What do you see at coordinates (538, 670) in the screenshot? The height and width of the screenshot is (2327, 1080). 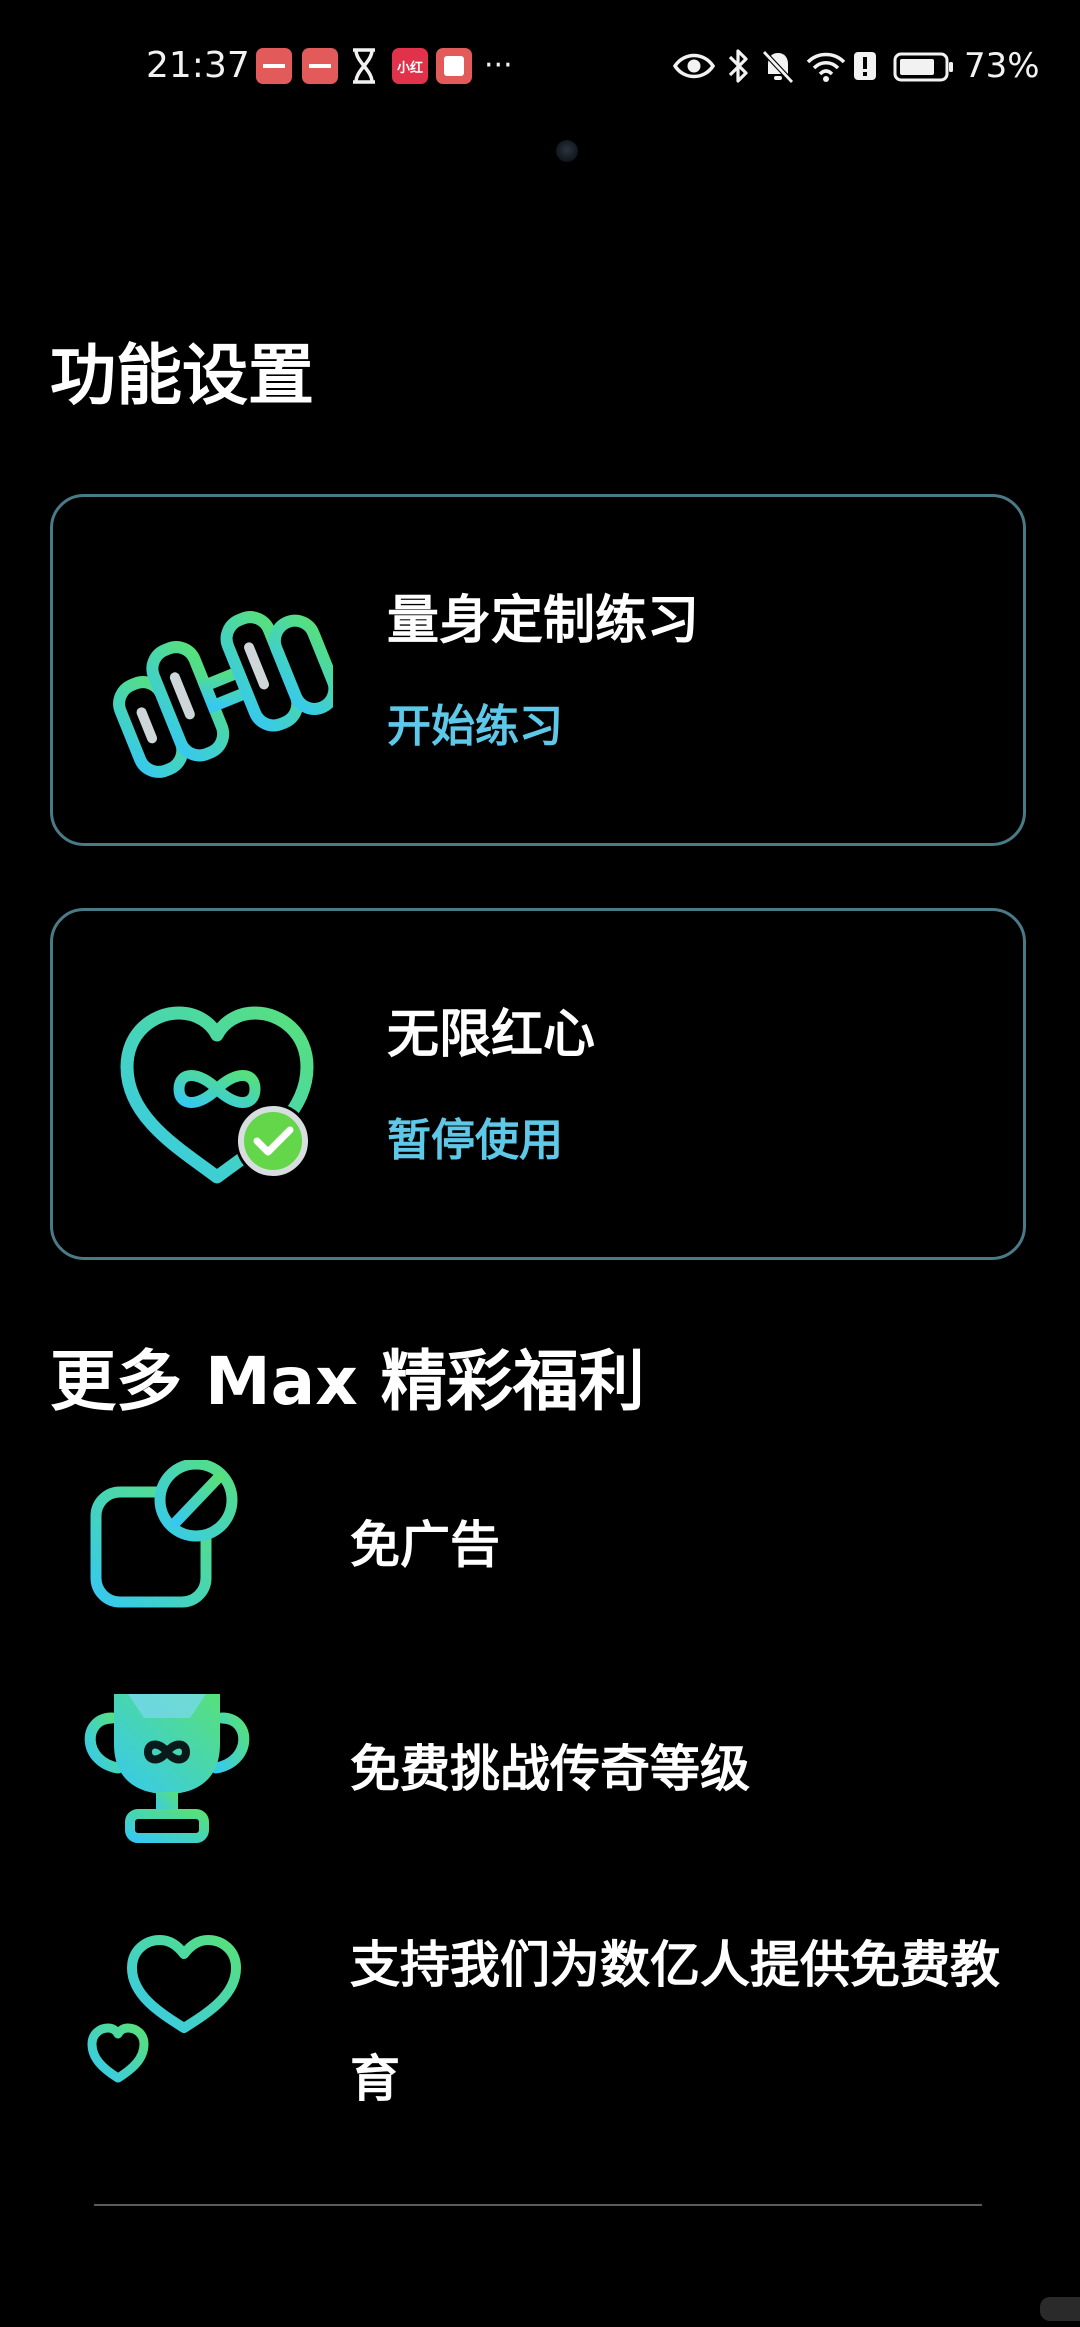 I see `feature-card-custom-practice: 量身定制练习 开始练习` at bounding box center [538, 670].